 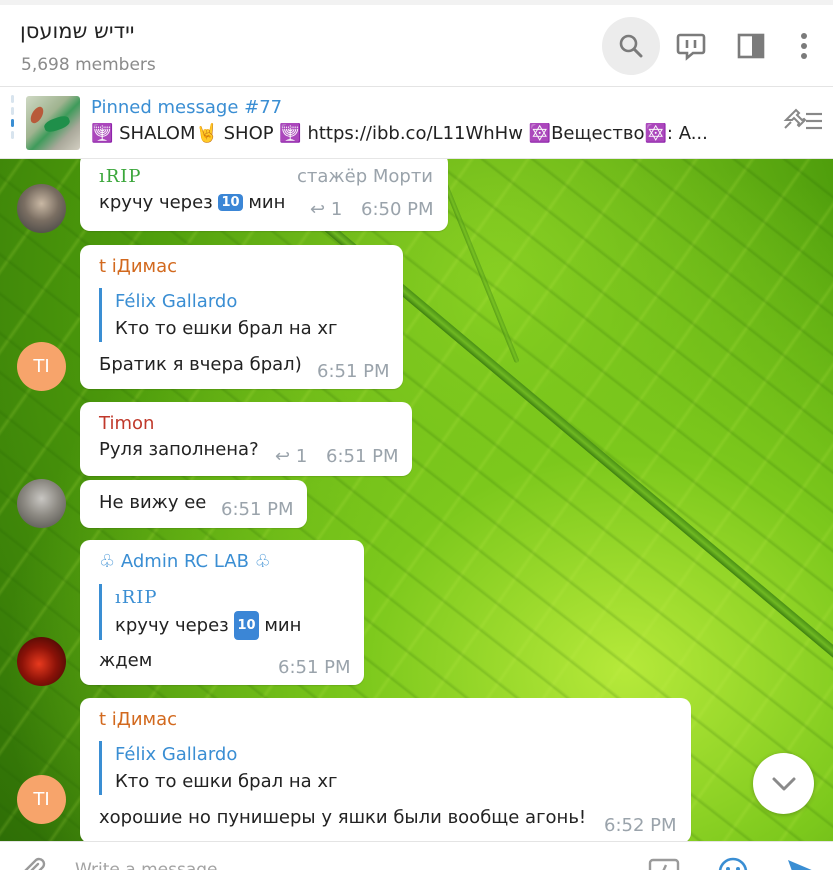 I want to click on chat-title: יידיש שמועסן, so click(x=77, y=31).